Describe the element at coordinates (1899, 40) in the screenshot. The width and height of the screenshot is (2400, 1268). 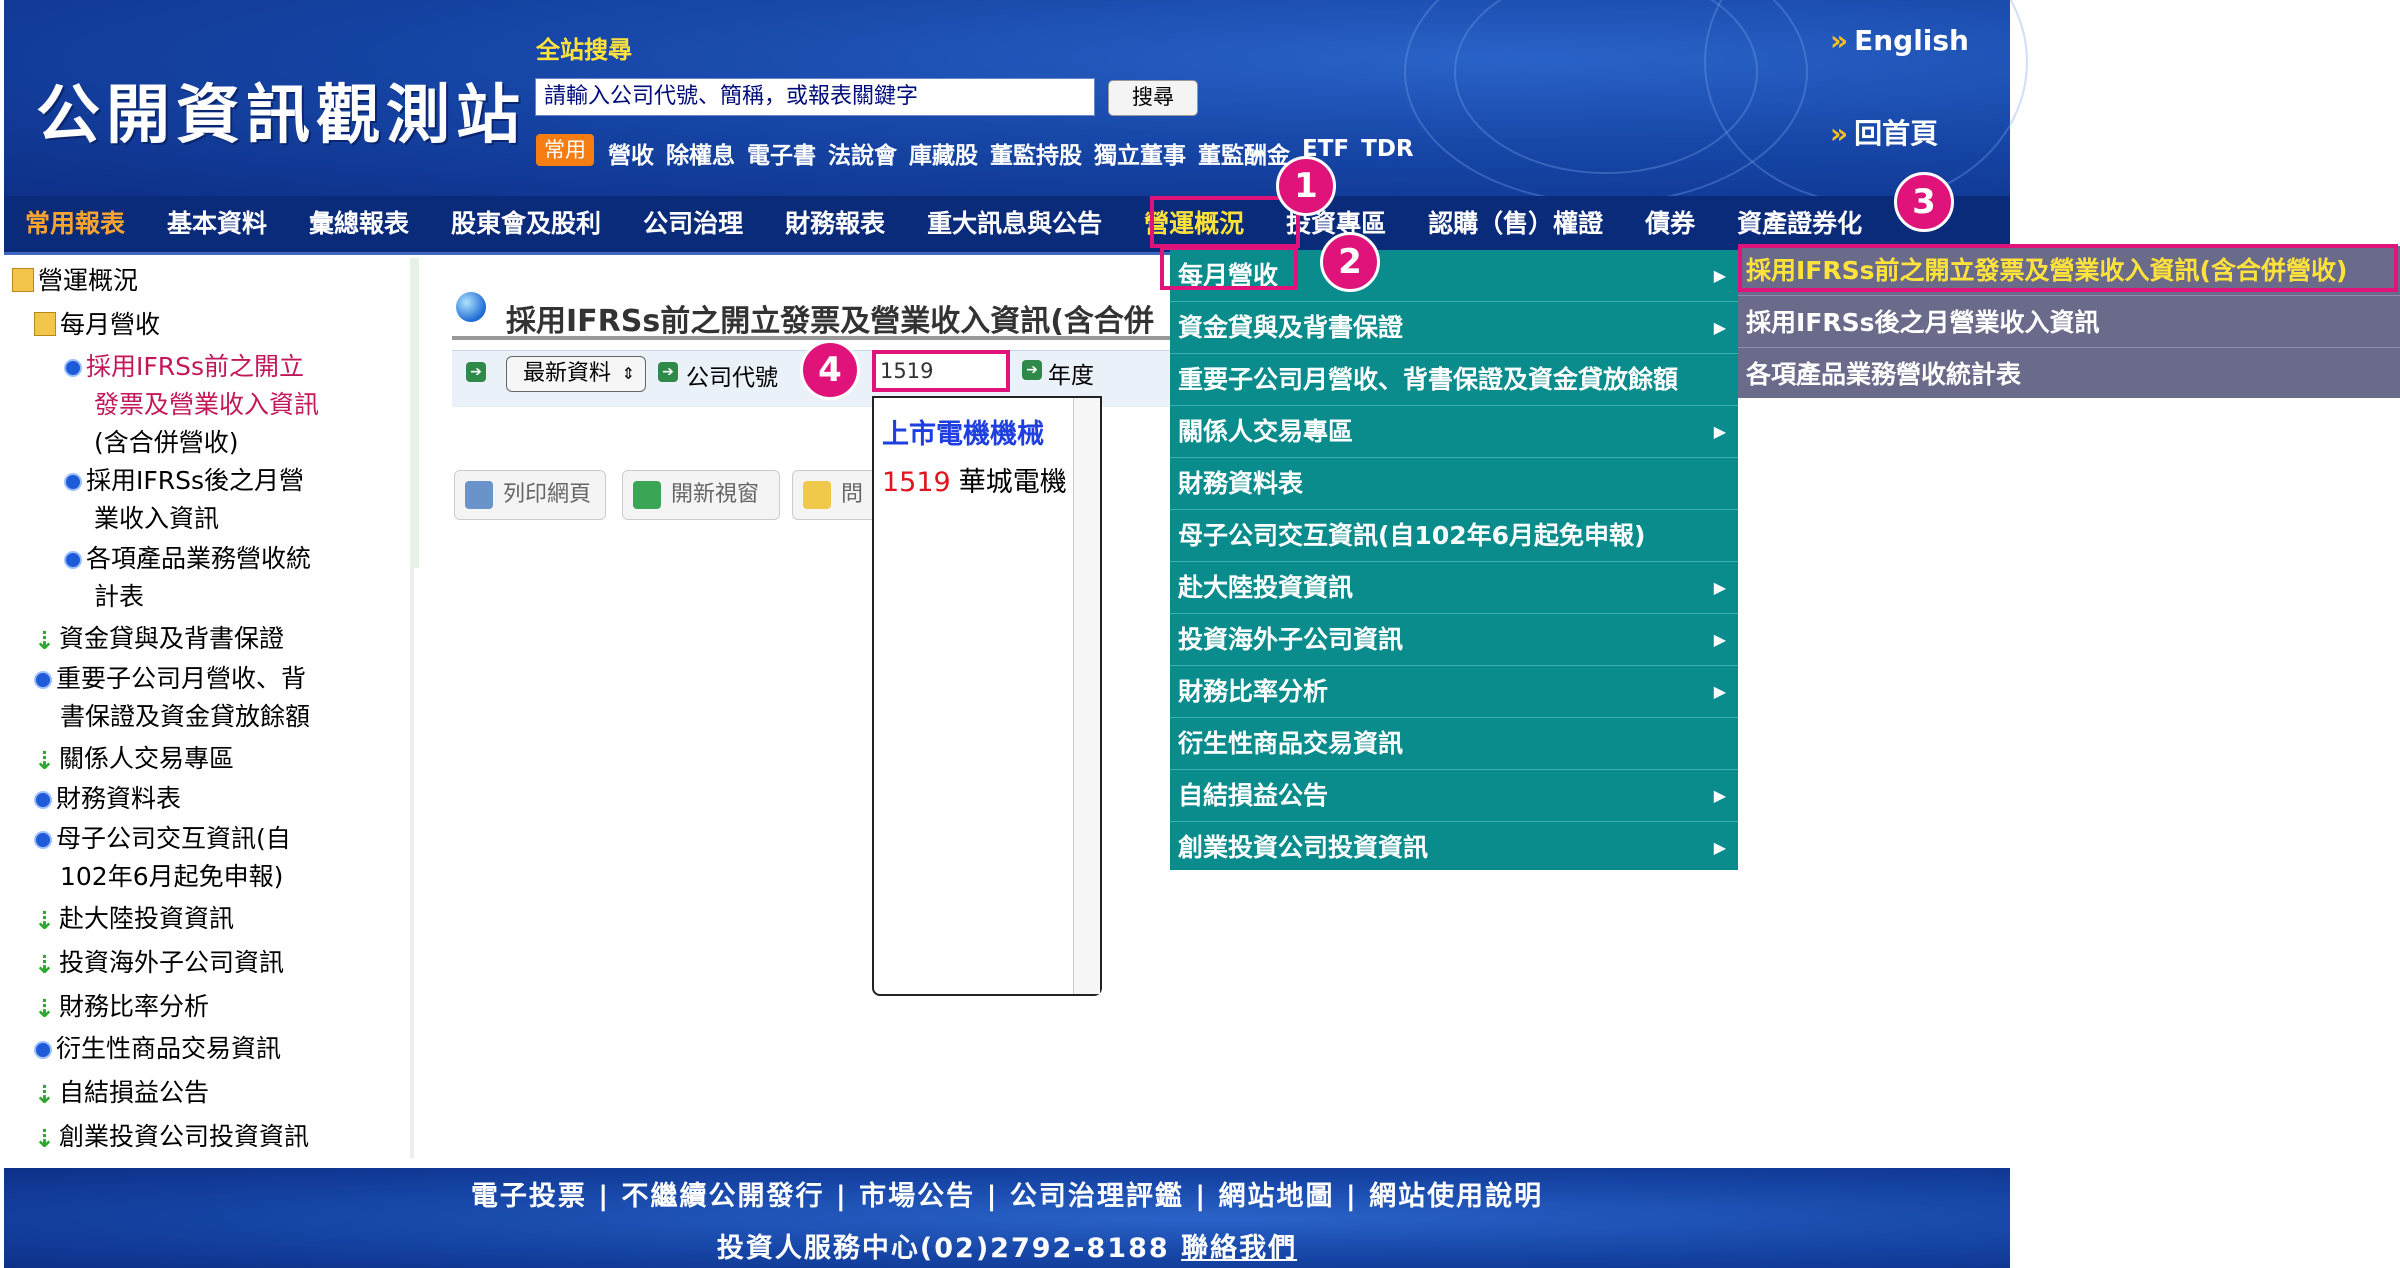
I see `english-link: » English` at that location.